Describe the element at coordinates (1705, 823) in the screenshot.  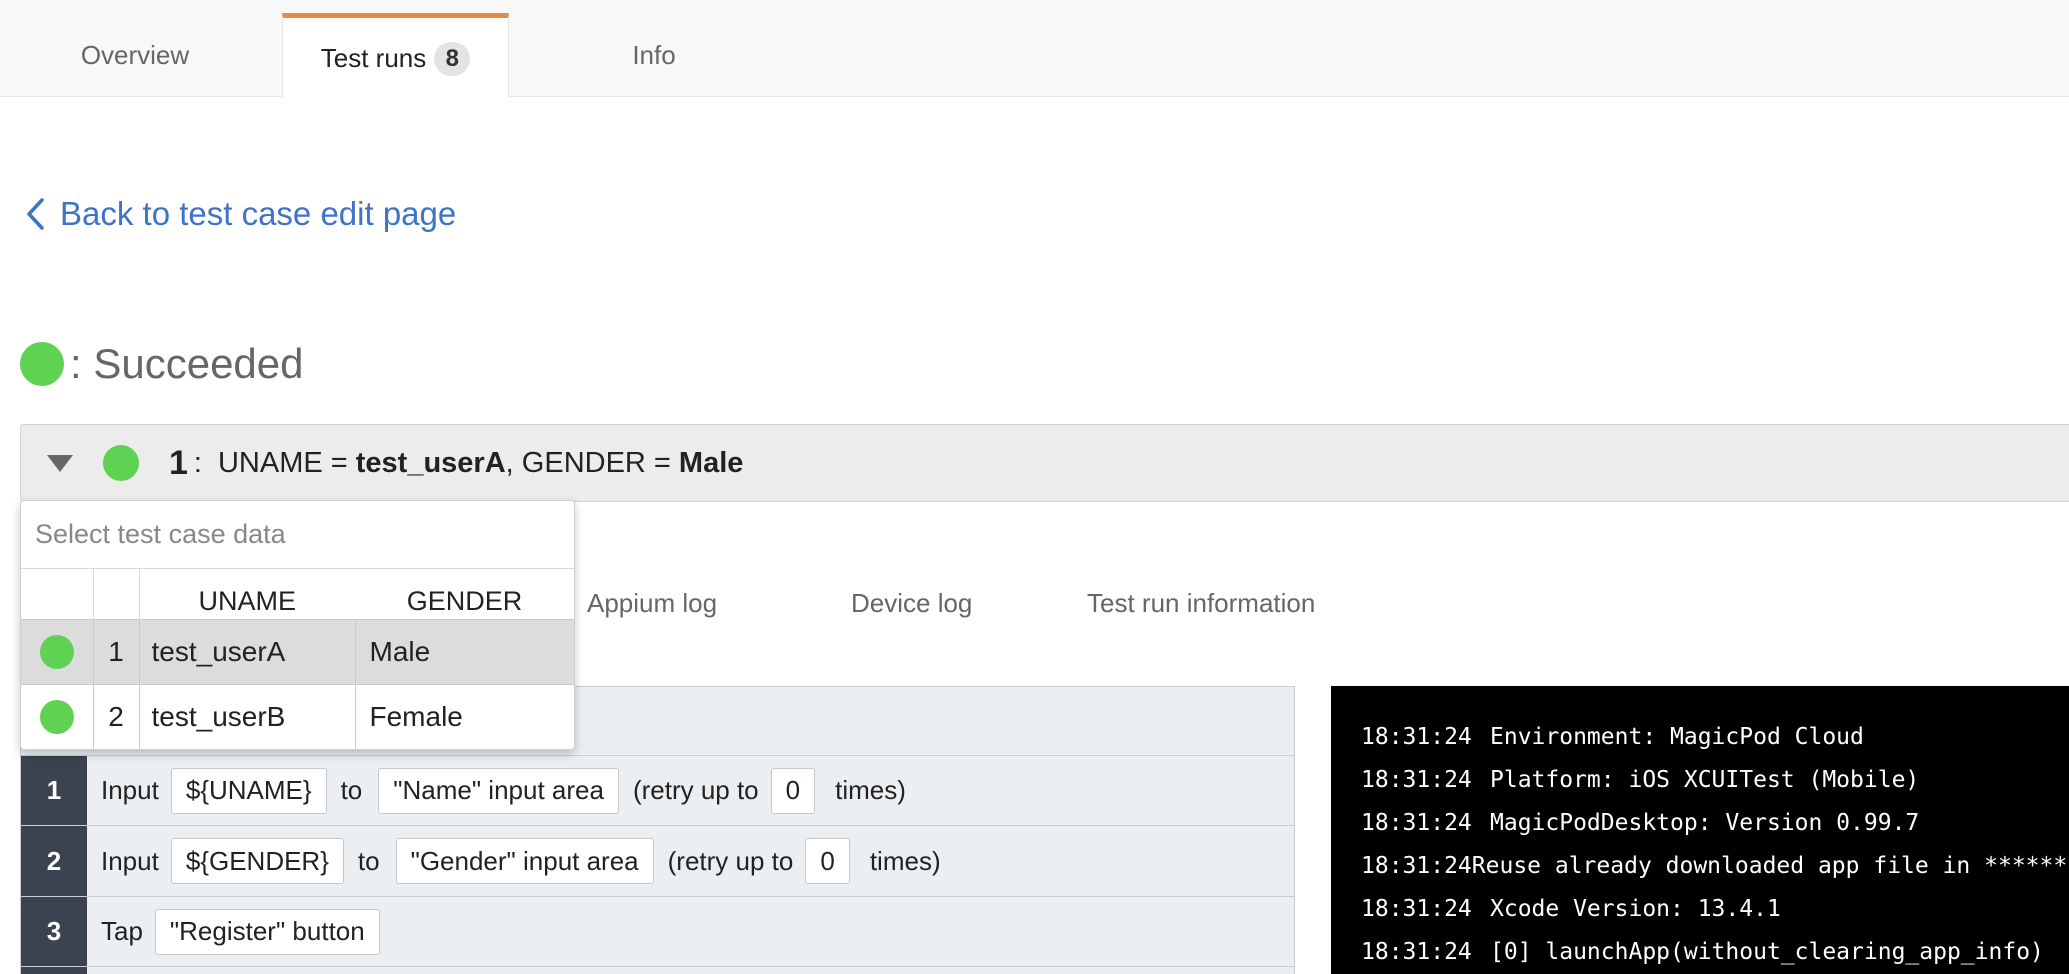
I see `log-message: MagicPodDesktop: Version 0.99.7` at that location.